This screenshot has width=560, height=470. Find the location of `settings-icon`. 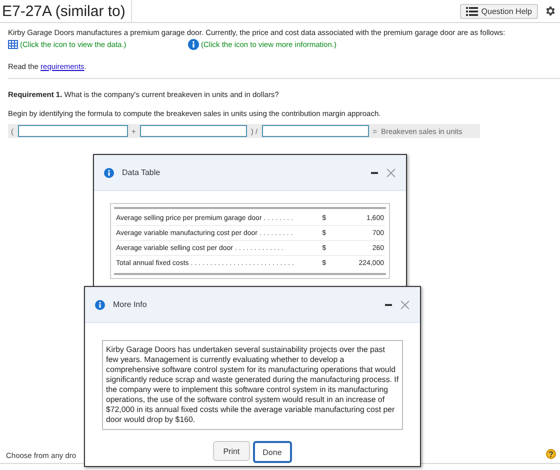

settings-icon is located at coordinates (550, 11).